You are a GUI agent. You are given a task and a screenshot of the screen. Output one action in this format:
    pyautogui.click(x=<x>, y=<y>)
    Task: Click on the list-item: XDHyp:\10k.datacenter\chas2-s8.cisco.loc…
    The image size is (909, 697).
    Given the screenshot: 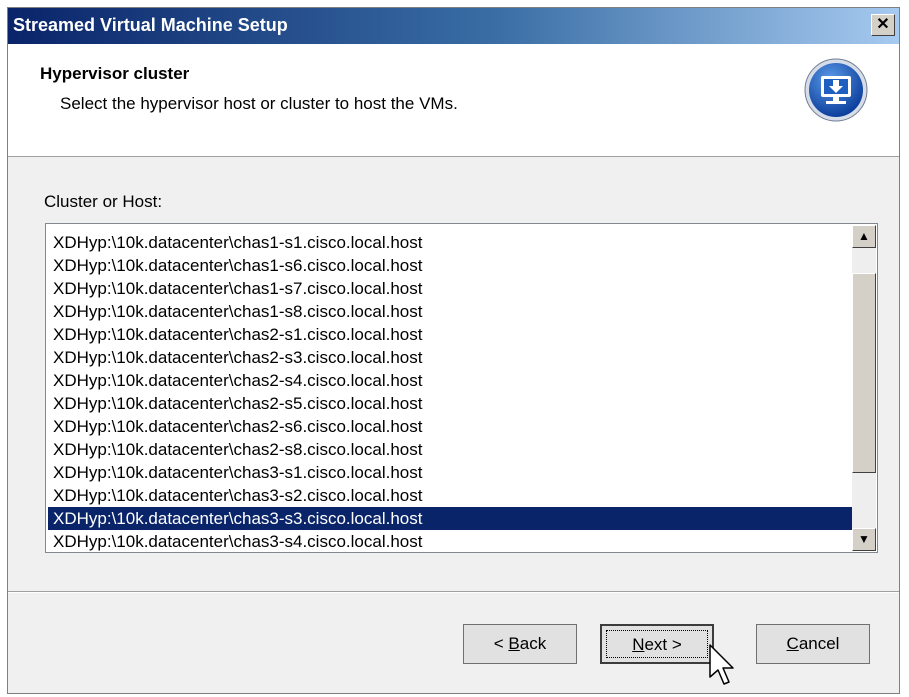 What is the action you would take?
    pyautogui.click(x=450, y=449)
    